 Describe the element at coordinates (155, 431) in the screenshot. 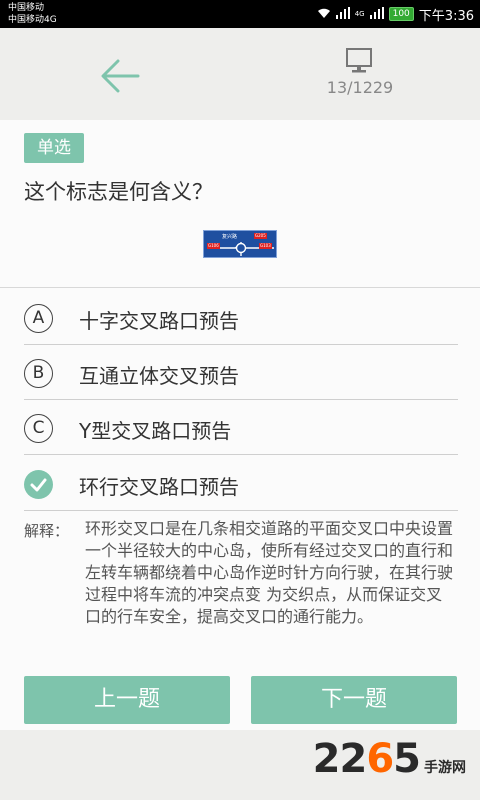

I see `option-text: Y型交叉路口预告` at that location.